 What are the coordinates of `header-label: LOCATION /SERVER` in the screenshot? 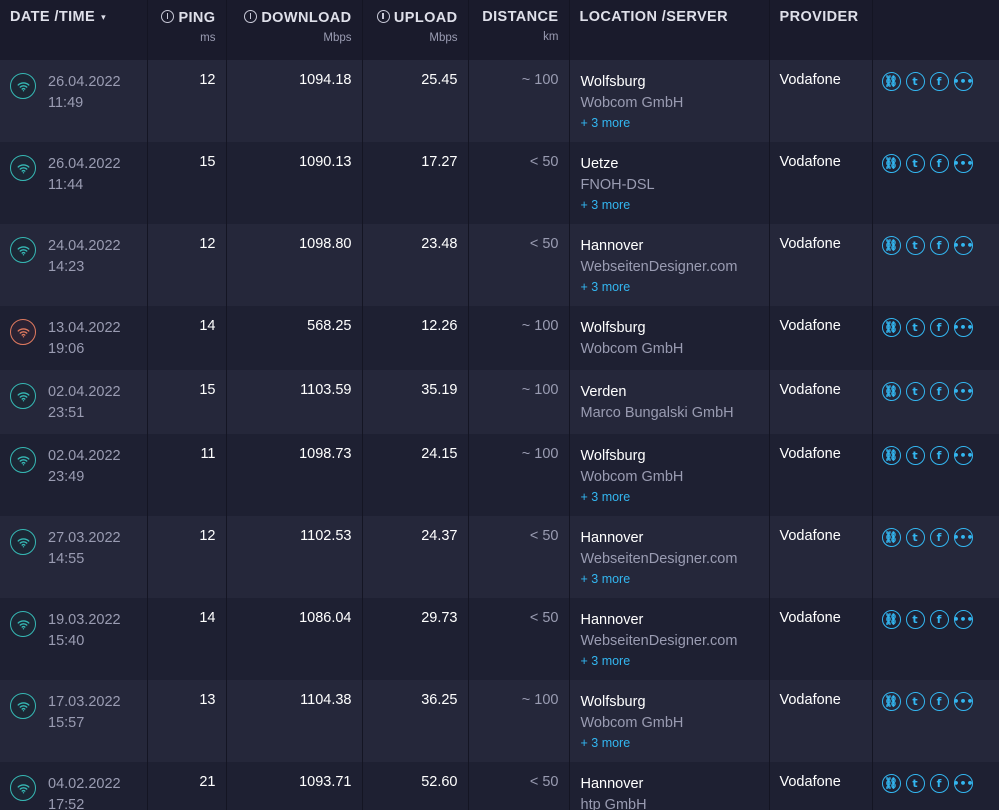 It's located at (653, 17).